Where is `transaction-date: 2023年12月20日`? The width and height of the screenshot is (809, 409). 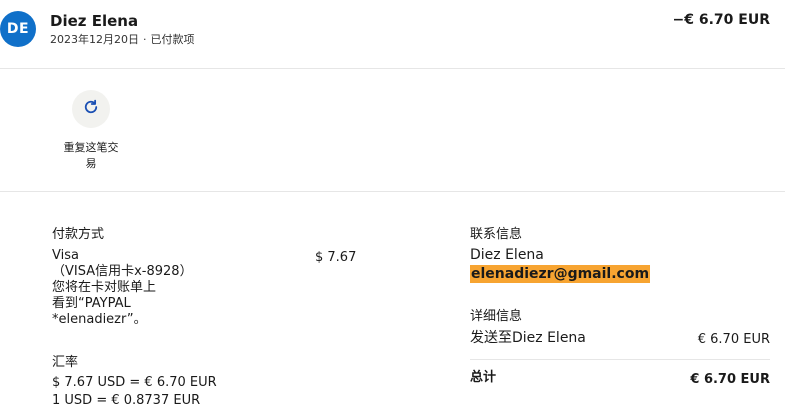 transaction-date: 2023年12月20日 is located at coordinates (94, 39).